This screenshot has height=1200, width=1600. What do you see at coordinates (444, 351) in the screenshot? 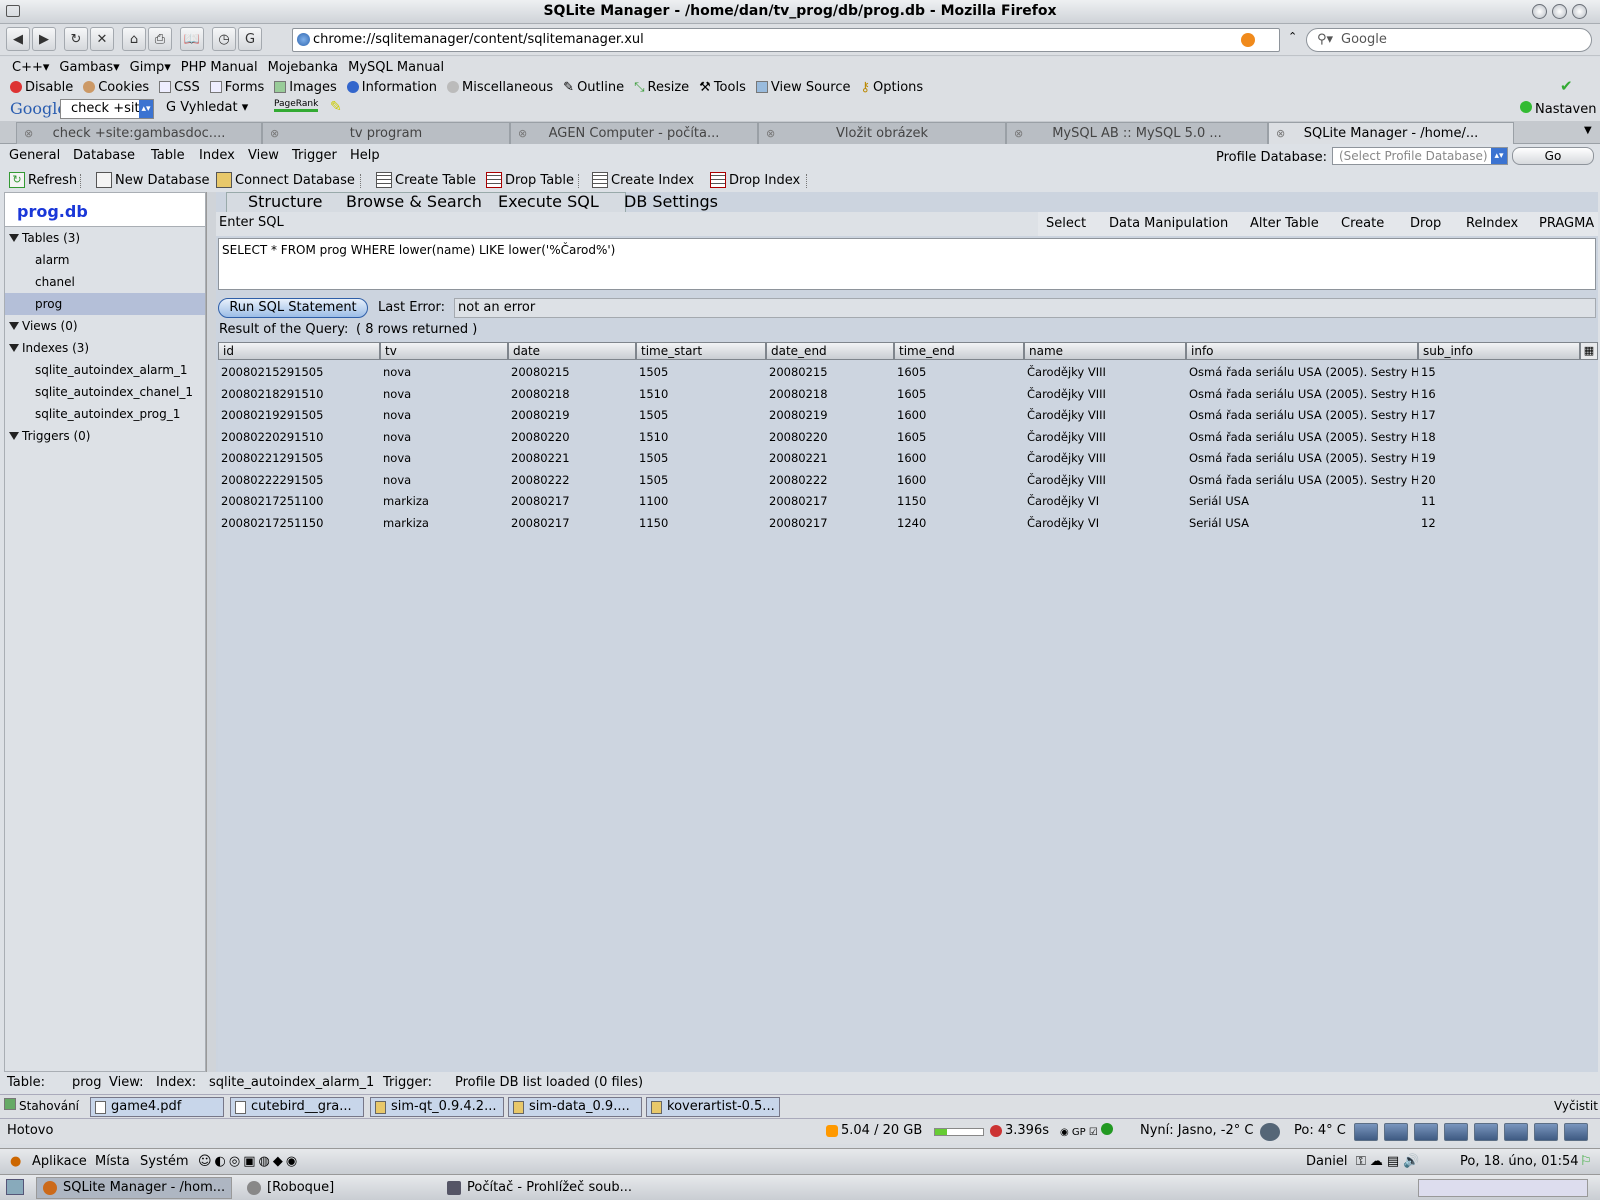
I see `column-header-tv: tv` at bounding box center [444, 351].